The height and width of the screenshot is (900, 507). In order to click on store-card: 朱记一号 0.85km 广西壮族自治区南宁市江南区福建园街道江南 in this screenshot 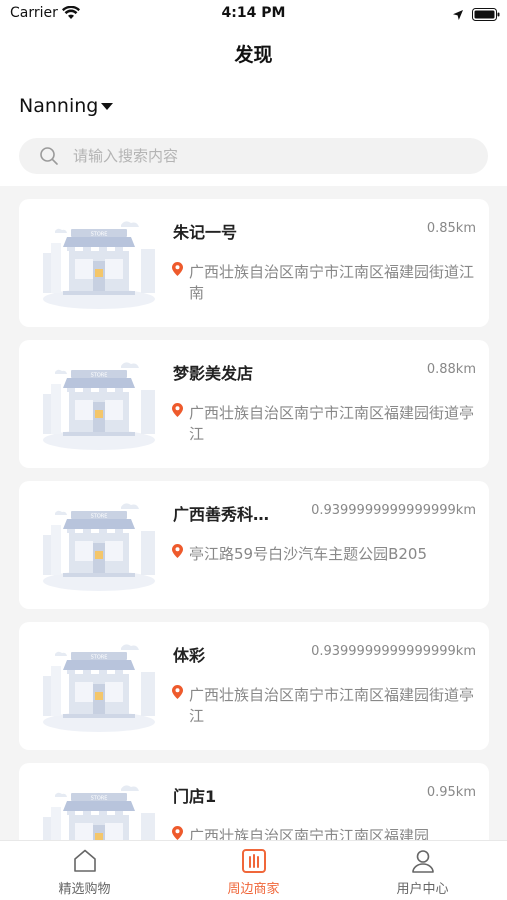, I will do `click(254, 263)`.